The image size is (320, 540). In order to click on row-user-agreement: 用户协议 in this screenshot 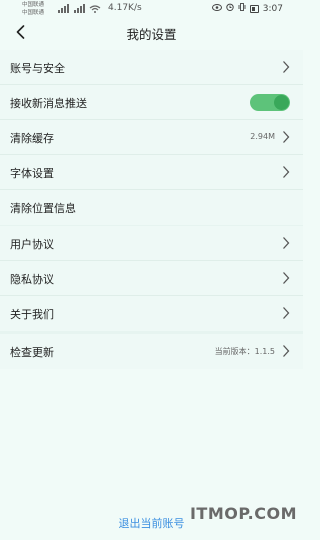, I will do `click(151, 243)`.